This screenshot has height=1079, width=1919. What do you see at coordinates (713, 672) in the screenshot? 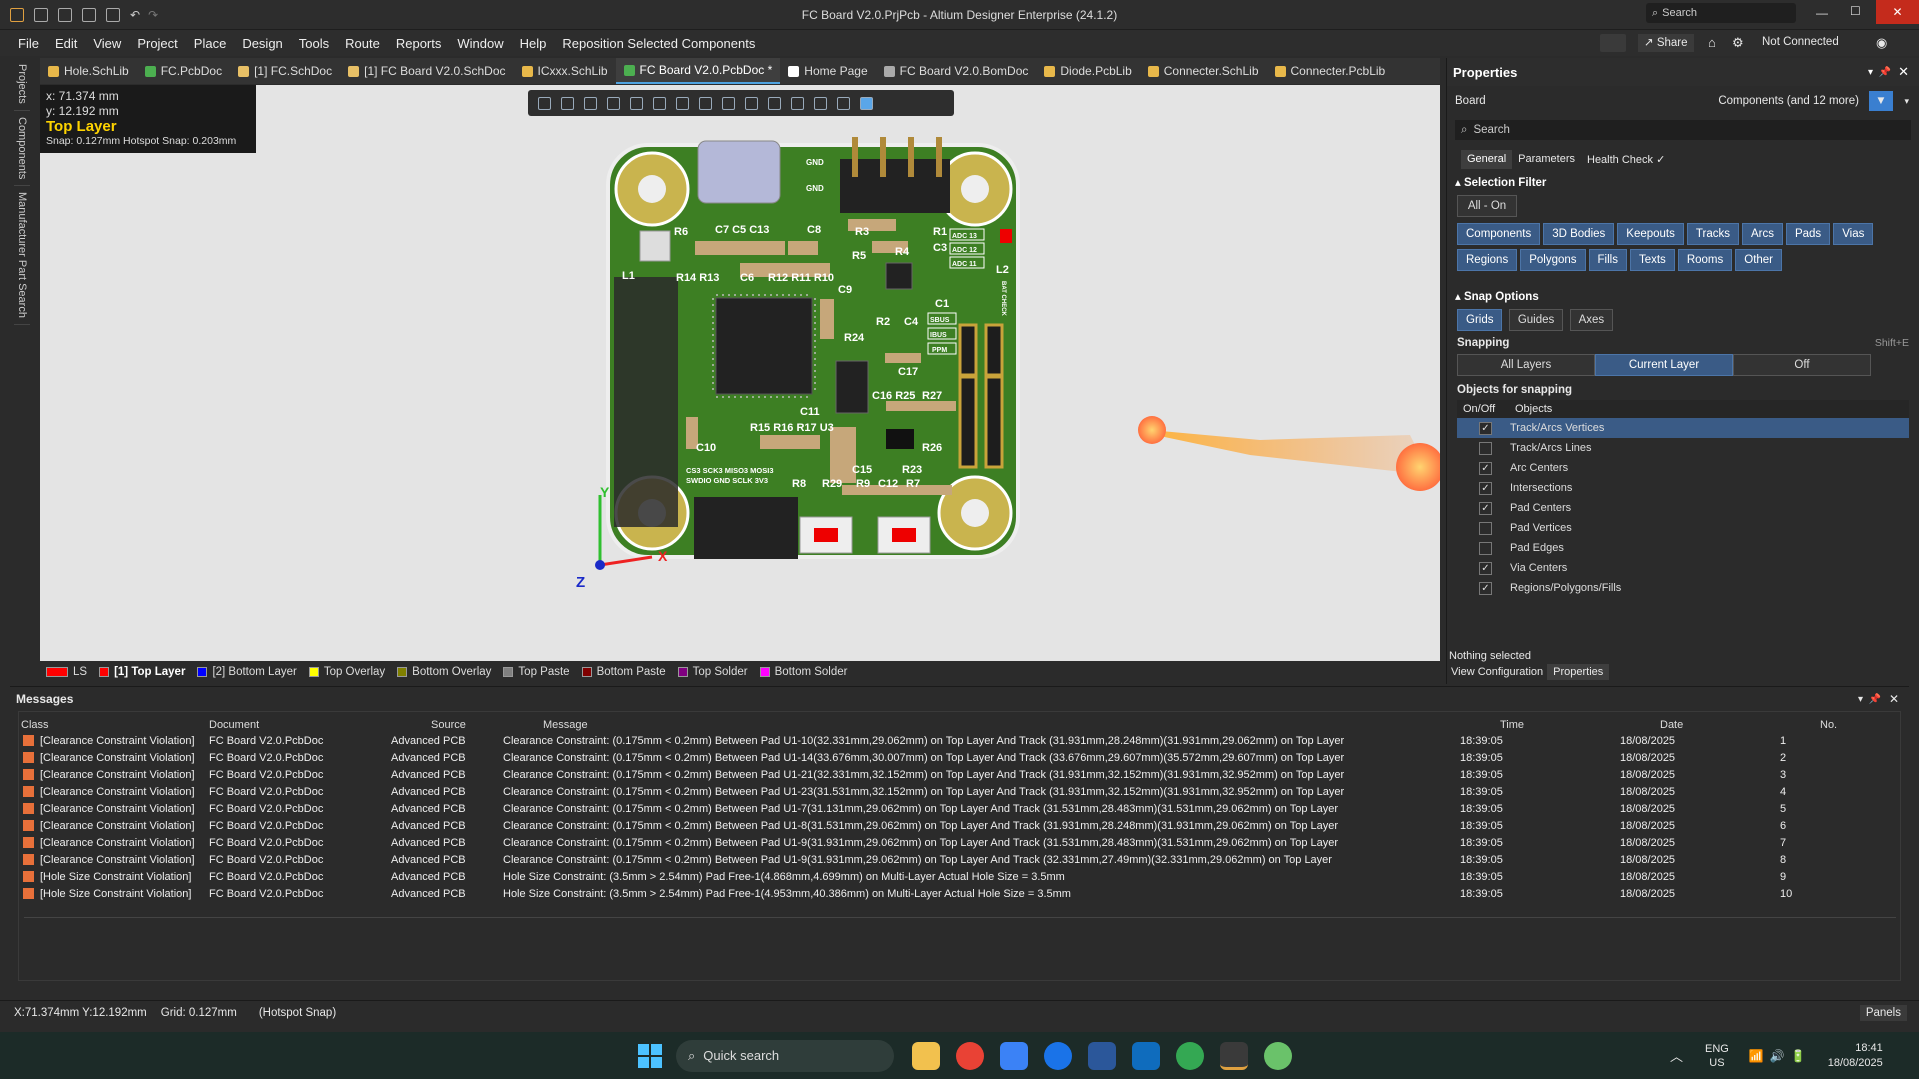
I see `layer-tab: Top Solder` at bounding box center [713, 672].